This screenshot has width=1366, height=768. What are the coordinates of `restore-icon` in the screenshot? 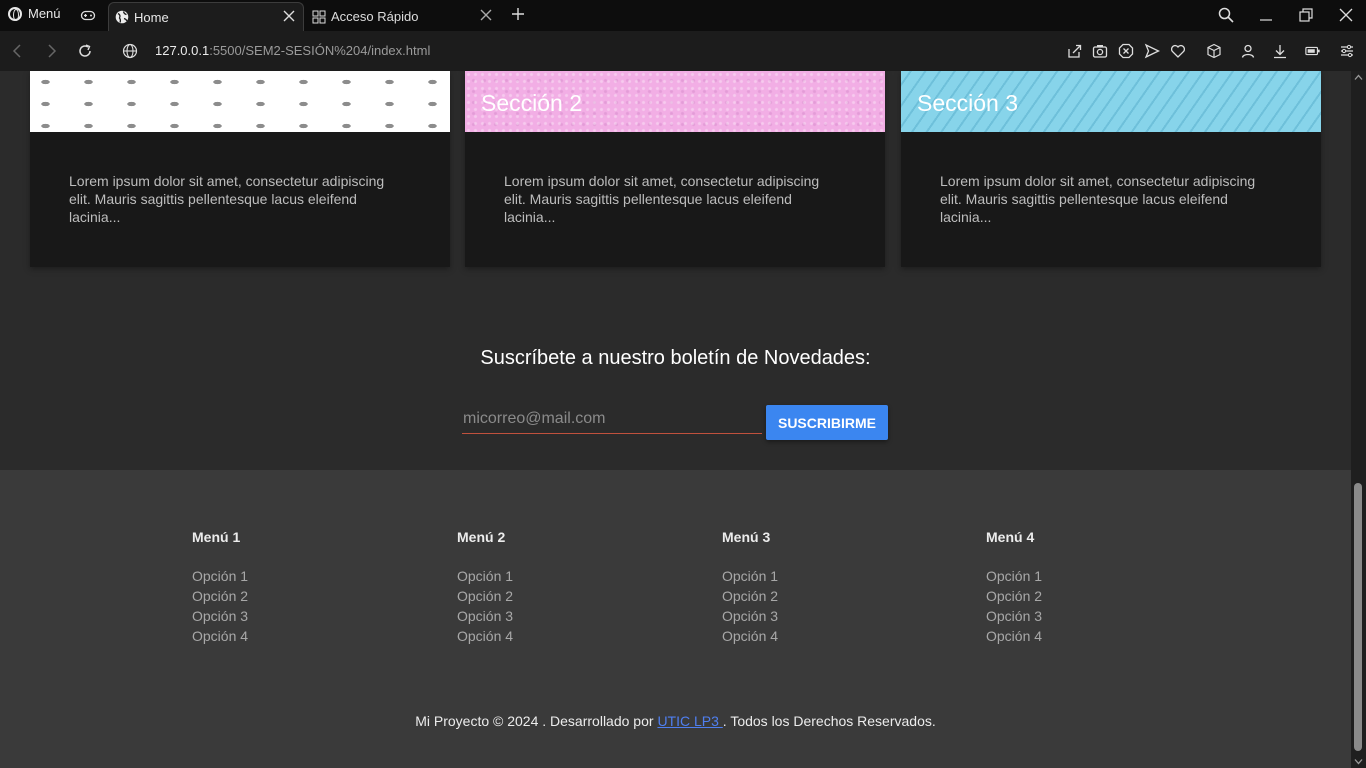 It's located at (1306, 15).